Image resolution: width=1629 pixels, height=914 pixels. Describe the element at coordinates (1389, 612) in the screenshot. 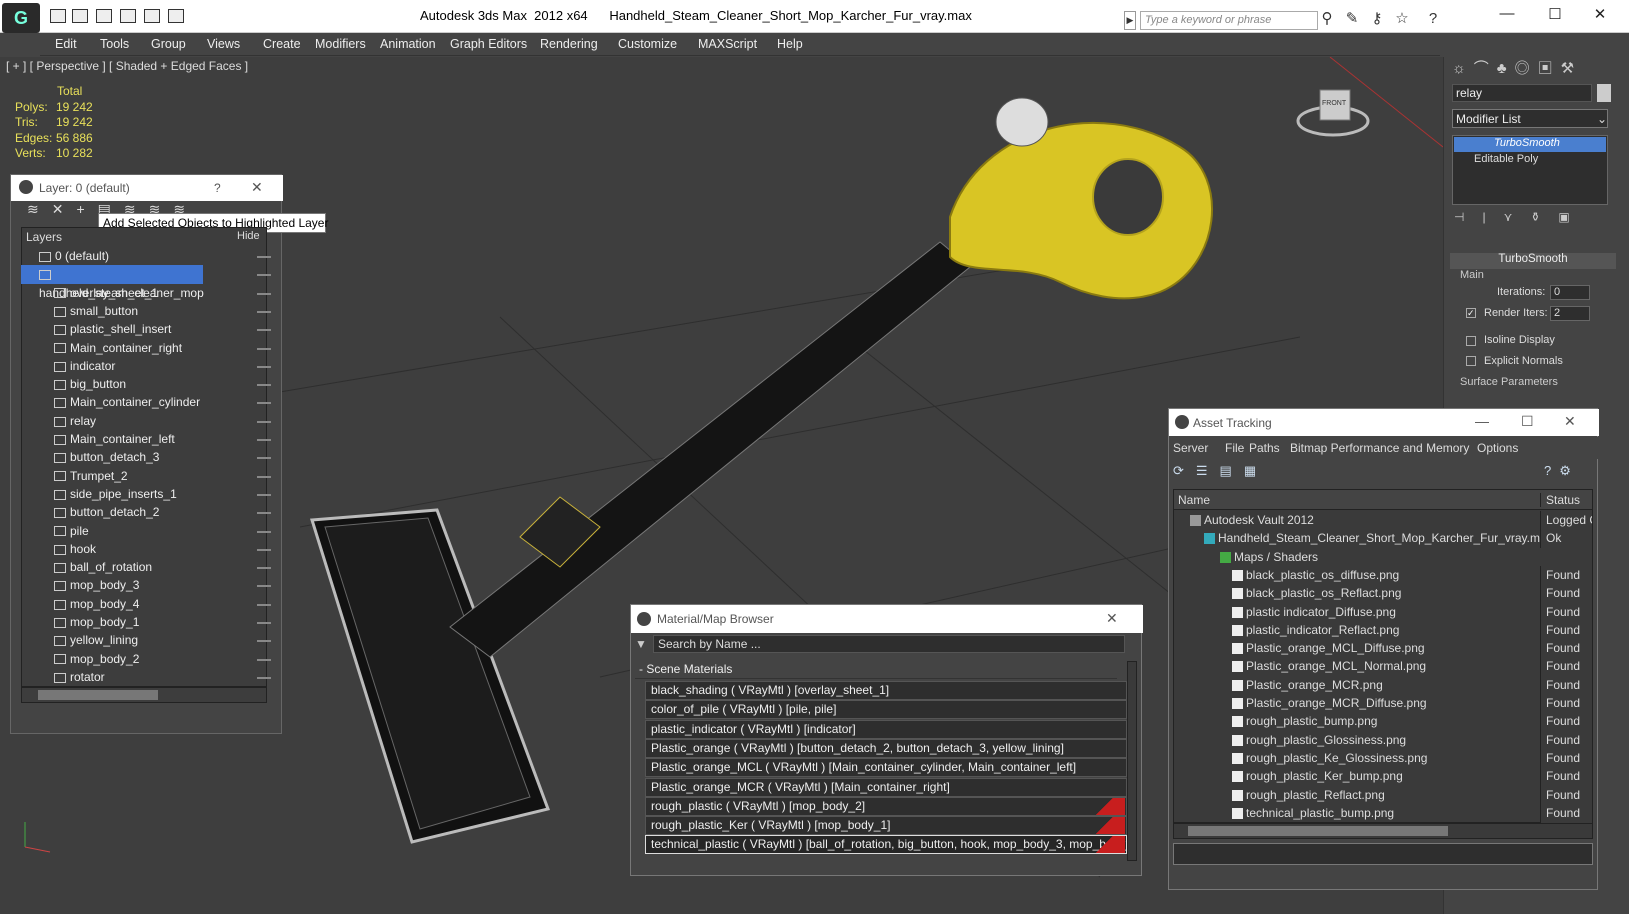

I see `asset-row: plastic indicator_Diffuse.png Found` at that location.